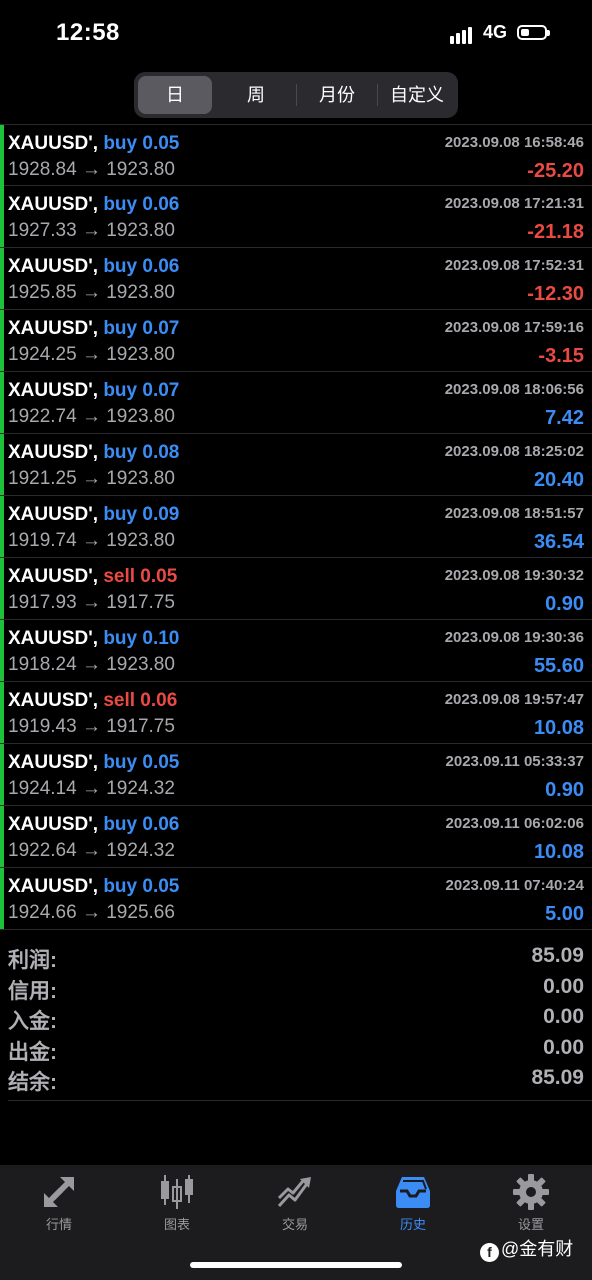  What do you see at coordinates (256, 95) in the screenshot?
I see `segment-week: 周` at bounding box center [256, 95].